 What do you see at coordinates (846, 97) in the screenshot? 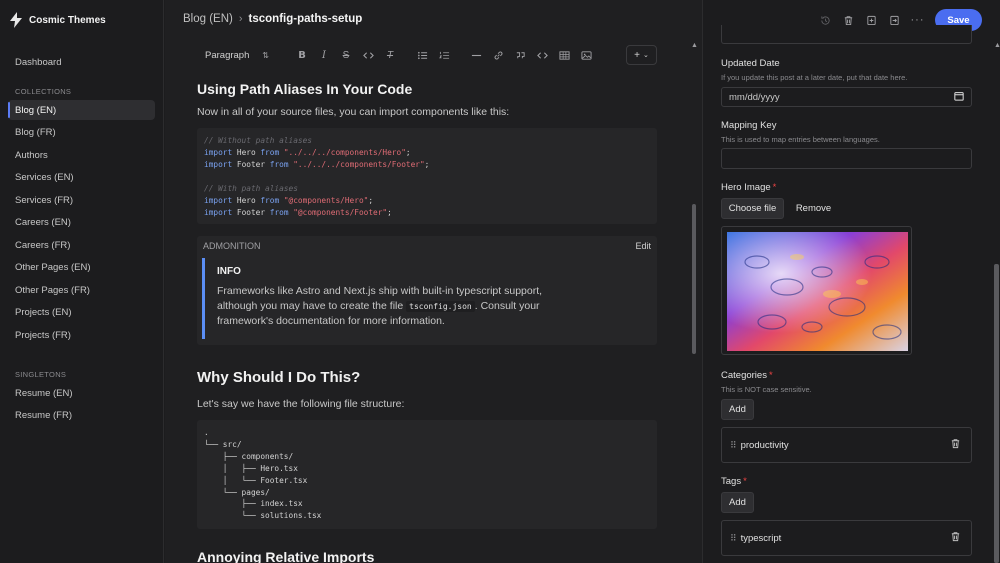
I see `updated-date-input: mm/dd/yyyy` at bounding box center [846, 97].